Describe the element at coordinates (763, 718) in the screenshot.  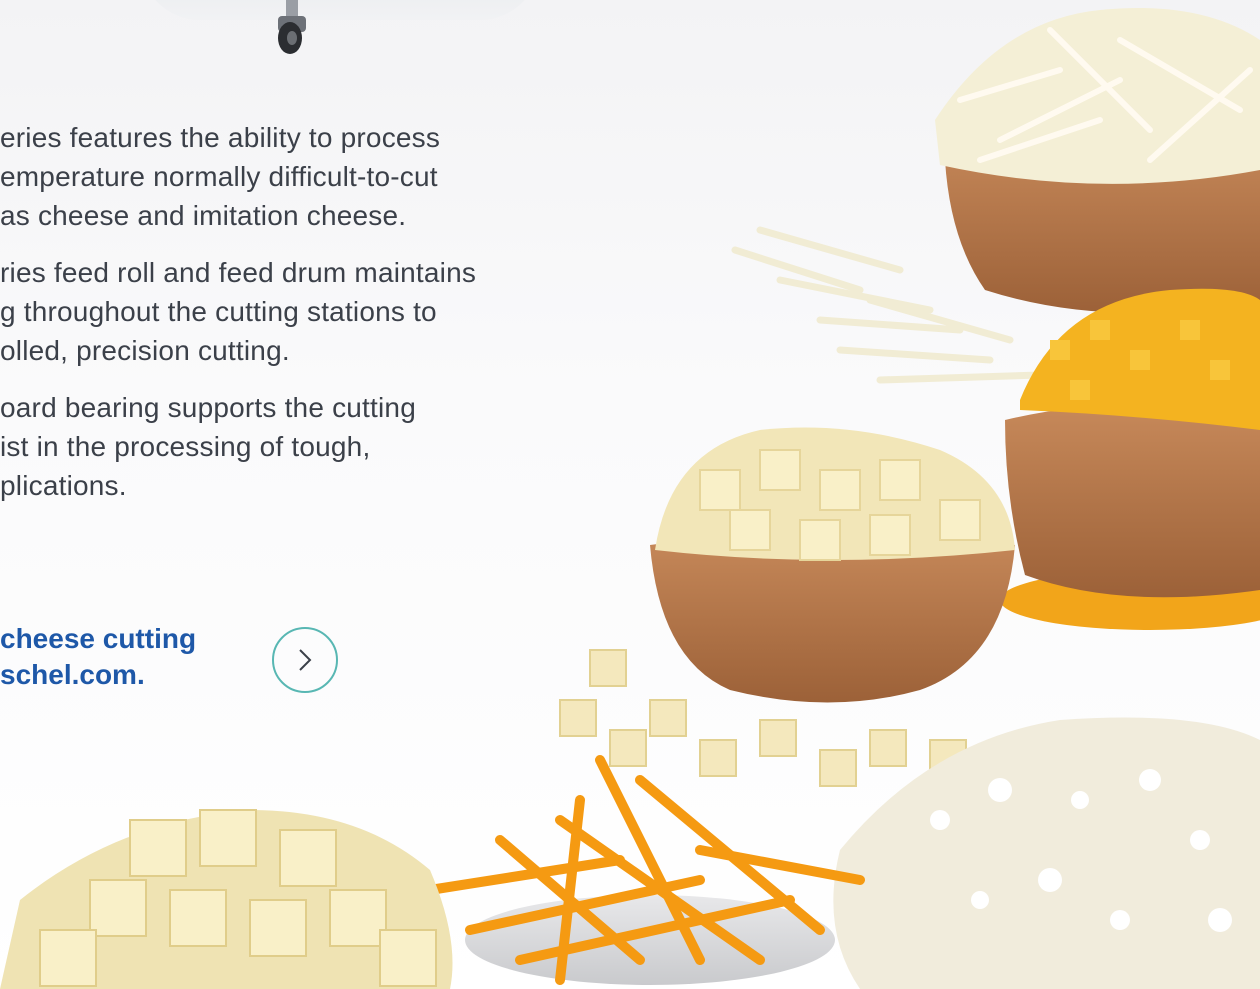
I see `spilled-diced-white` at that location.